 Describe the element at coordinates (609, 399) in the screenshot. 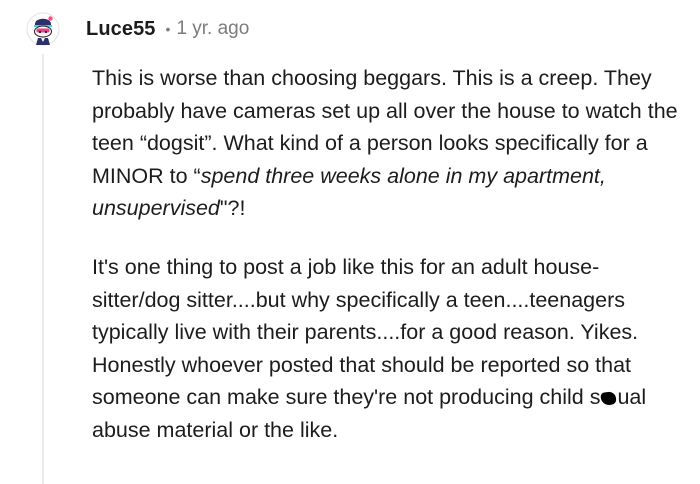

I see `censor-mark` at that location.